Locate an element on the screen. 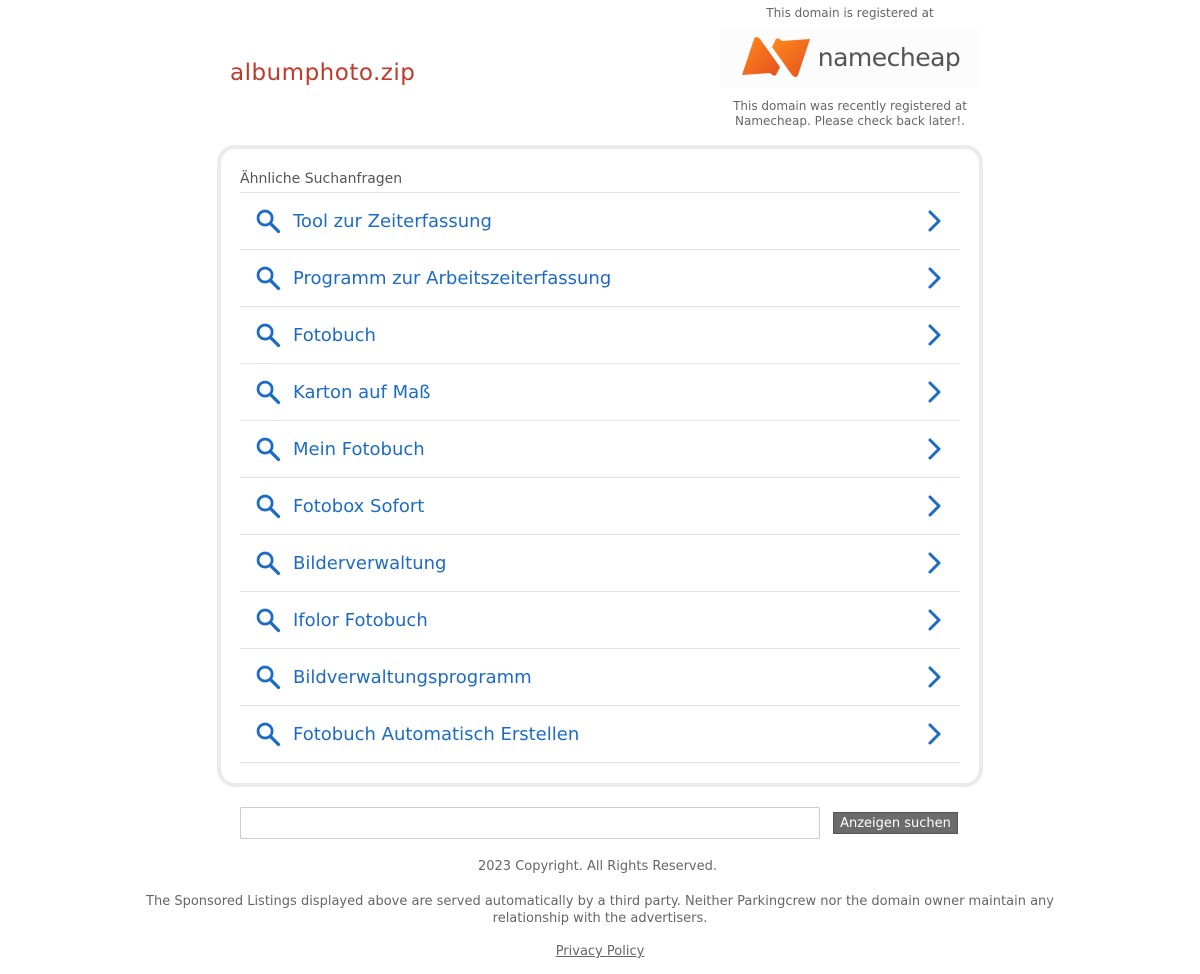  related-search-item: Karton auf Maß is located at coordinates (600, 392).